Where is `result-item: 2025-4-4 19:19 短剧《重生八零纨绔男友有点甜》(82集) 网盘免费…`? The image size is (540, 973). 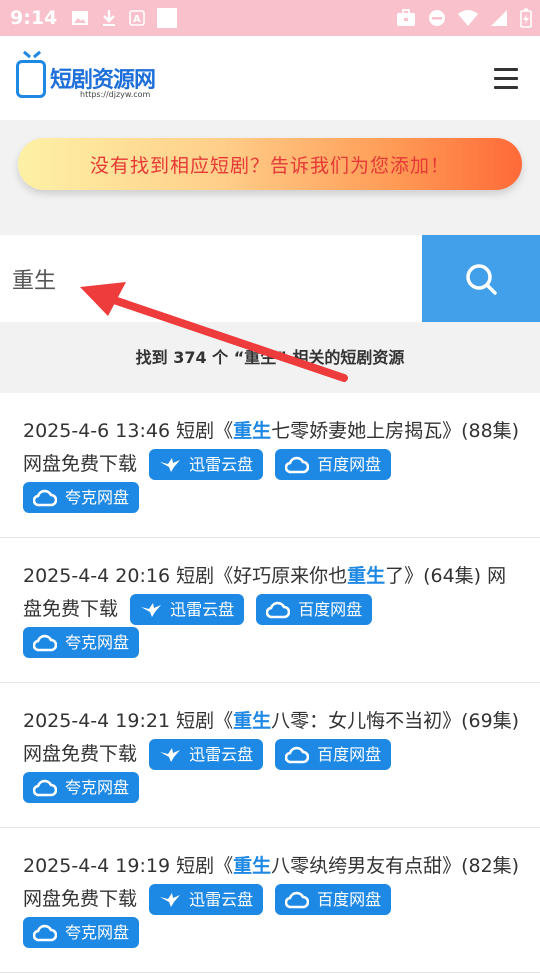 result-item: 2025-4-4 19:19 短剧《重生八零纨绔男友有点甜》(82集) 网盘免费… is located at coordinates (270, 900).